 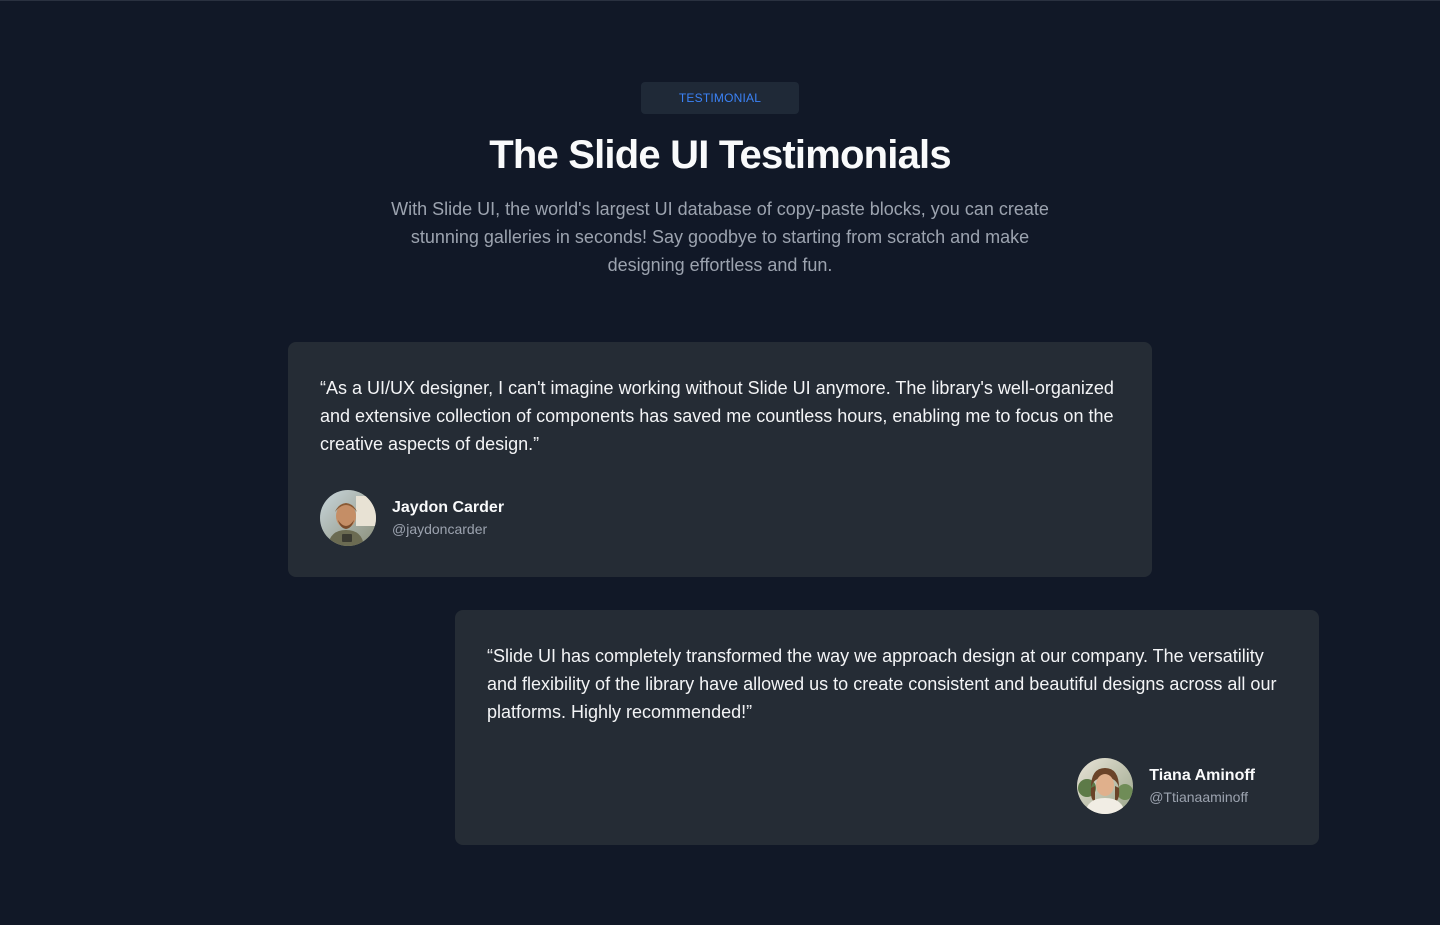 I want to click on author-handle: @jaydoncarder, so click(x=440, y=529).